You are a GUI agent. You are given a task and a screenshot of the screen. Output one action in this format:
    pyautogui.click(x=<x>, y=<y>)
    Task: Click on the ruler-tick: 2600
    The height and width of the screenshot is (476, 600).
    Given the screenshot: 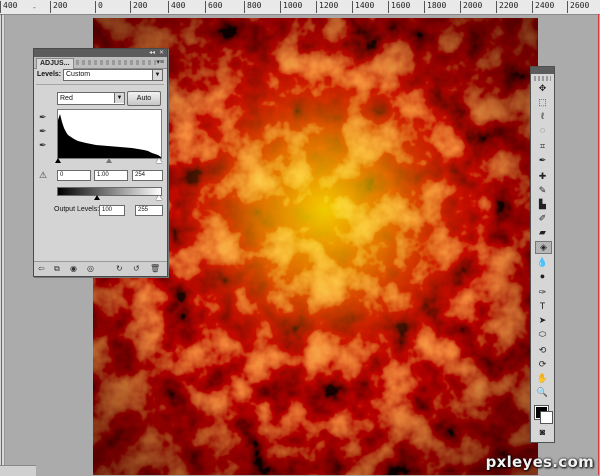 What is the action you would take?
    pyautogui.click(x=578, y=7)
    